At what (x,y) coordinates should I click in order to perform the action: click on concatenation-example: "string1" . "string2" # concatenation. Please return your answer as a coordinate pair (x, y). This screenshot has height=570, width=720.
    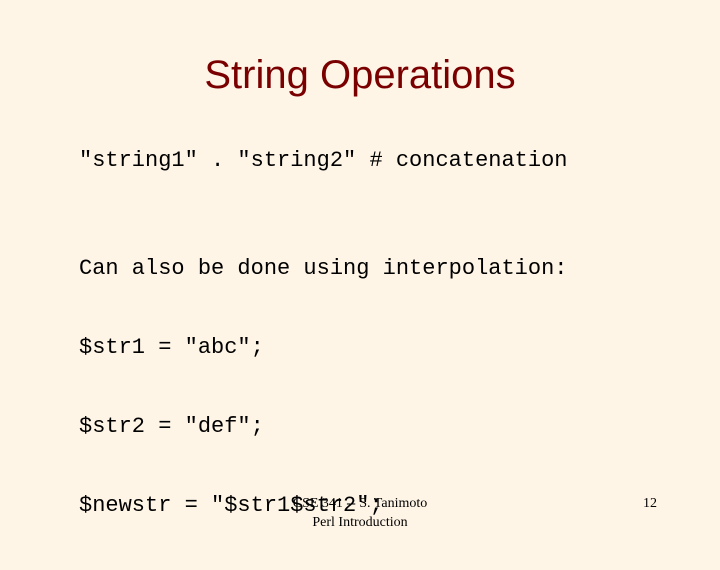
    Looking at the image, I should click on (323, 160).